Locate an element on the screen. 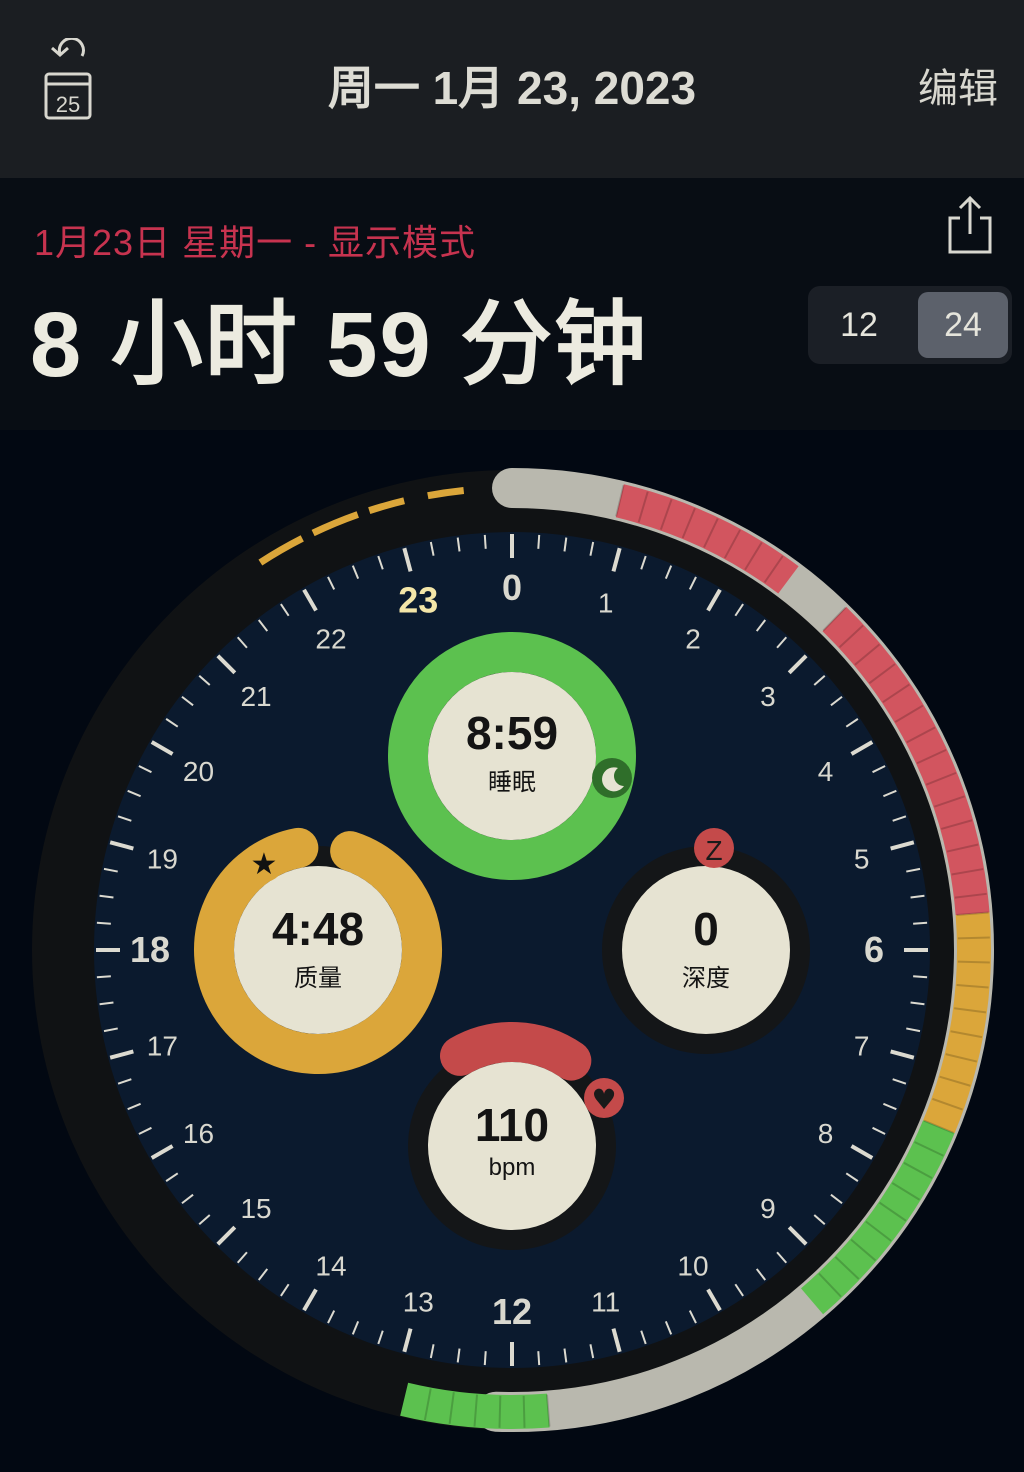 This screenshot has height=1472, width=1024. deep-value: 0 is located at coordinates (706, 929).